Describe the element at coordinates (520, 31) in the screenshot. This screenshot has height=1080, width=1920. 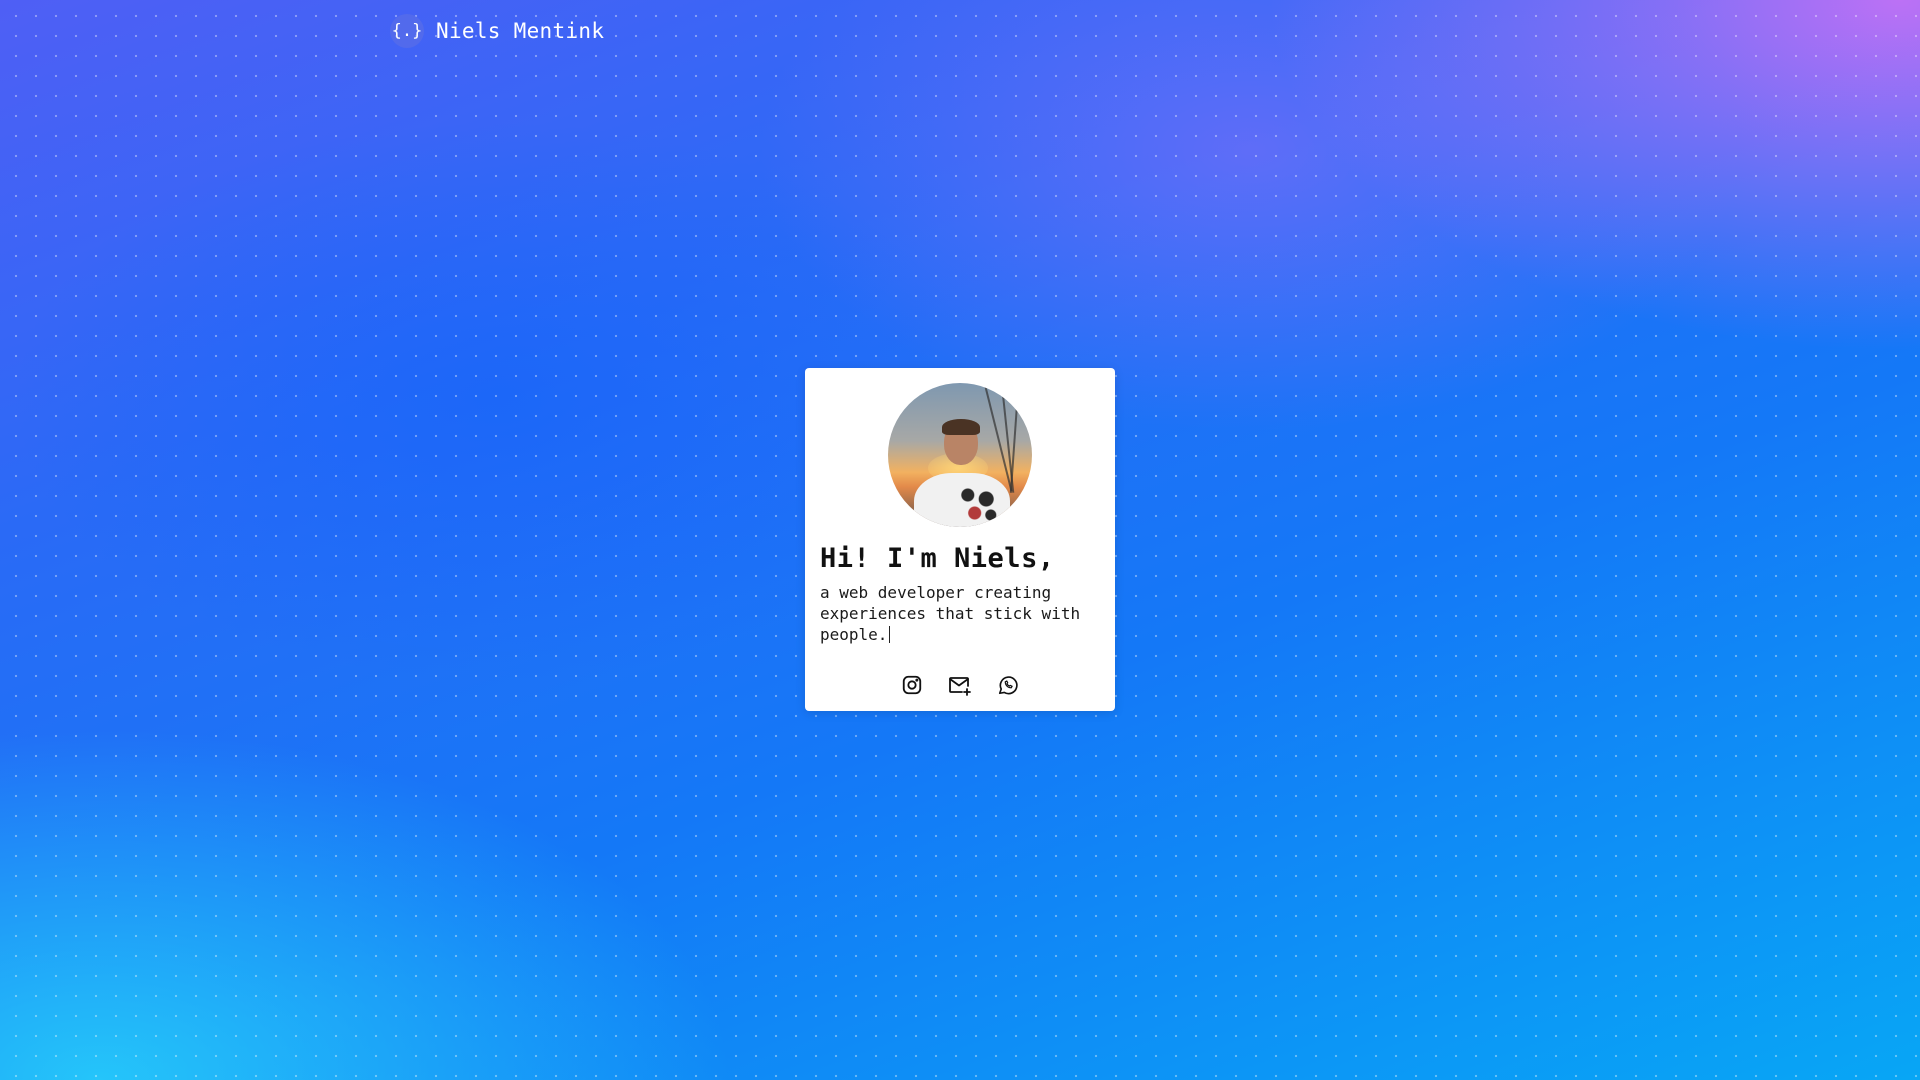
I see `site-name: Niels Mentink` at that location.